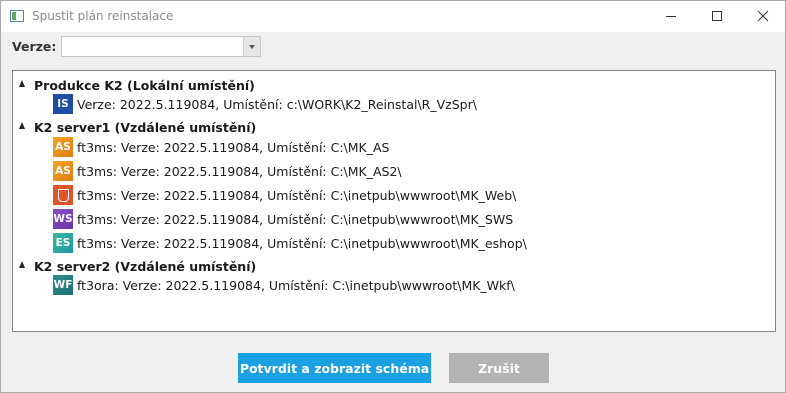 The height and width of the screenshot is (393, 786). What do you see at coordinates (103, 16) in the screenshot?
I see `window-title: Spustit plán reinstalace` at bounding box center [103, 16].